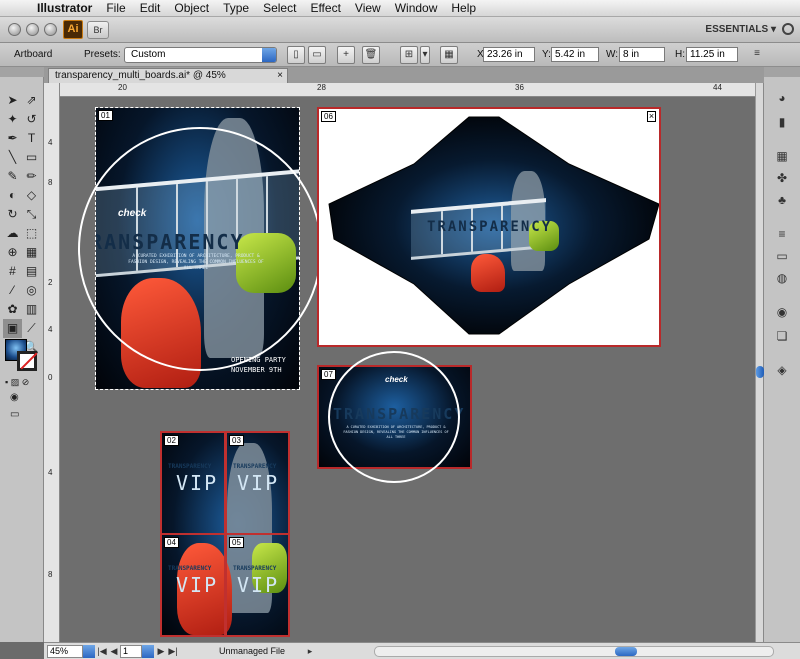 Image resolution: width=800 pixels, height=659 pixels. I want to click on screen-mode-icon: ▭, so click(14, 414).